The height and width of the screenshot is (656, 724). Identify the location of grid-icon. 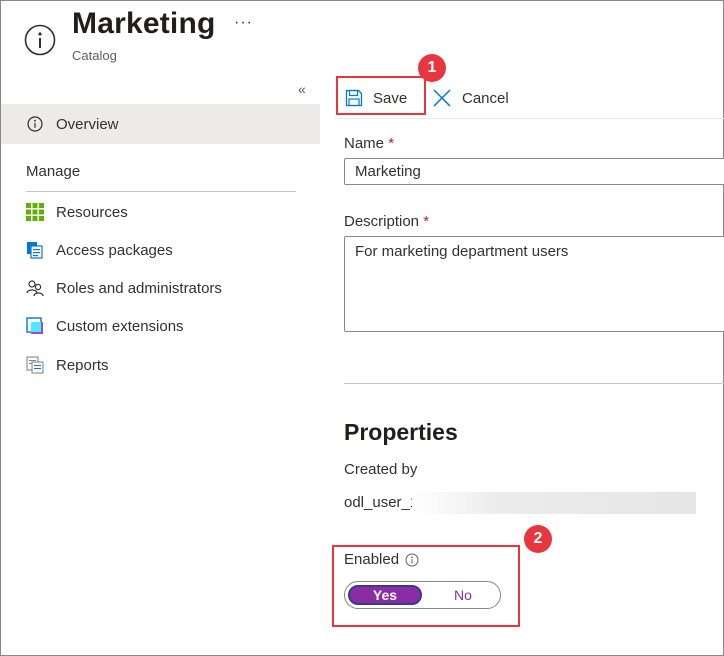
(35, 212).